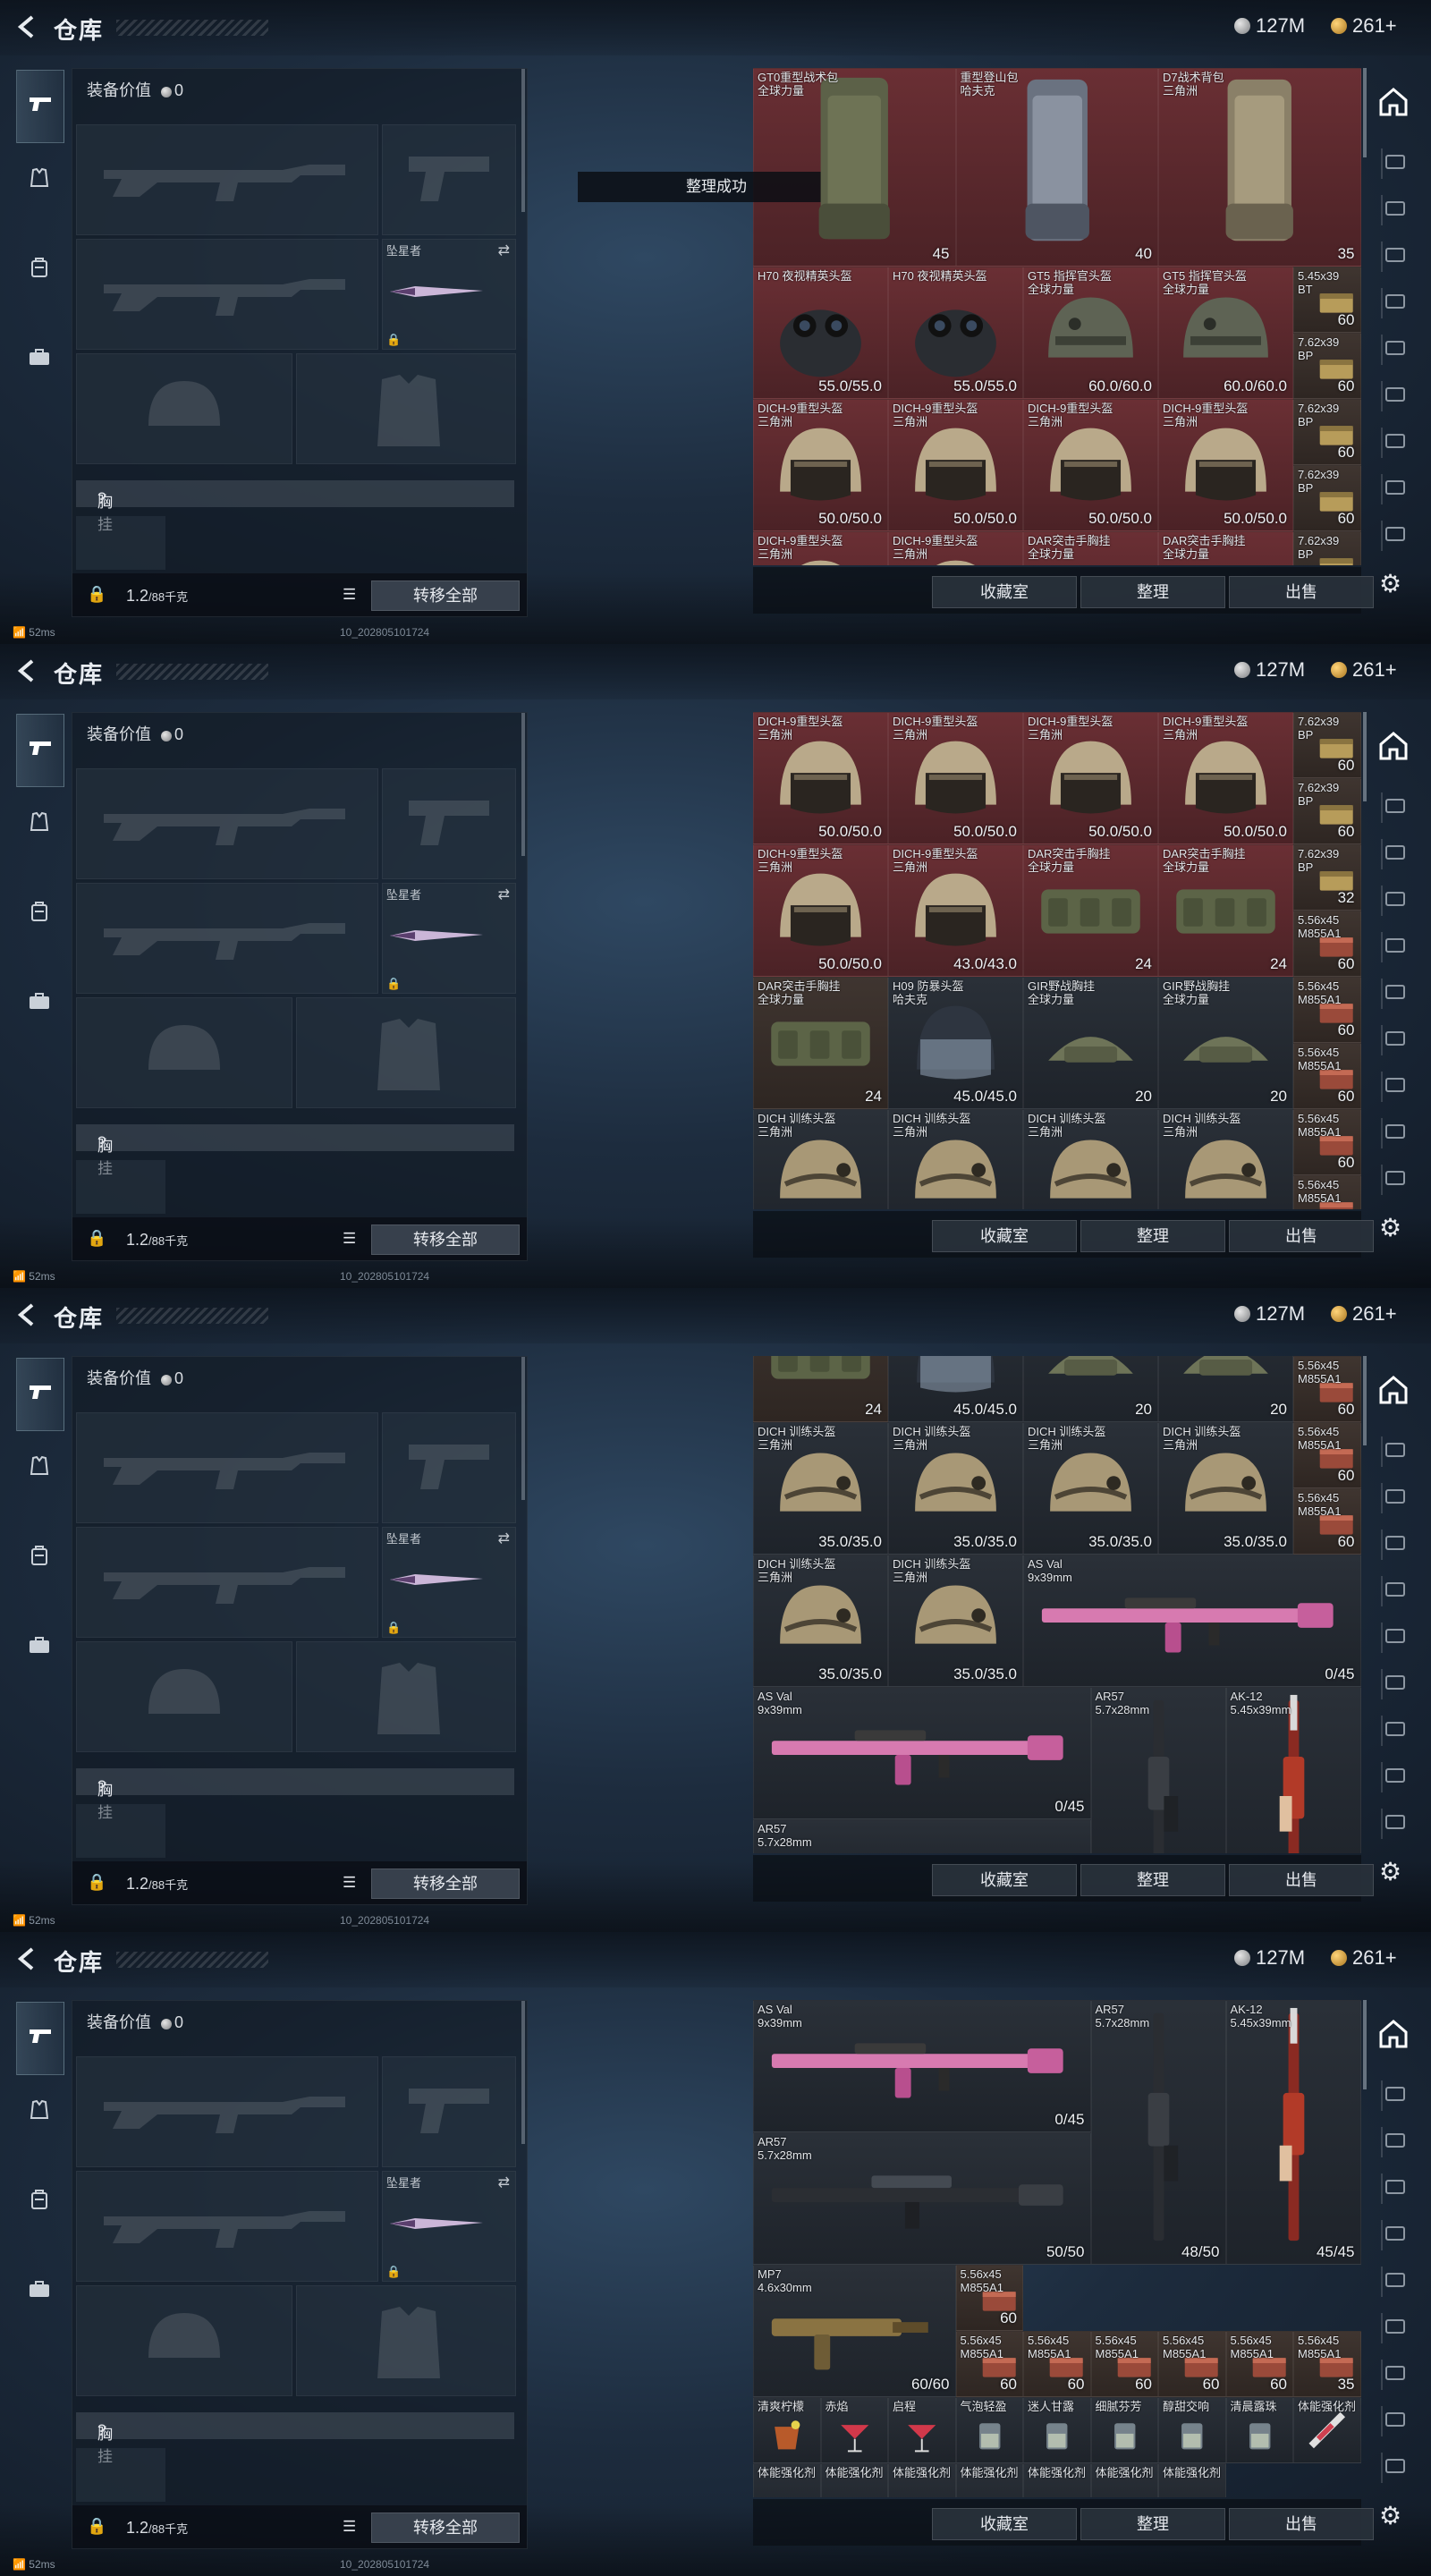 The height and width of the screenshot is (2576, 1431). What do you see at coordinates (27, 671) in the screenshot?
I see `back-arrow-icon` at bounding box center [27, 671].